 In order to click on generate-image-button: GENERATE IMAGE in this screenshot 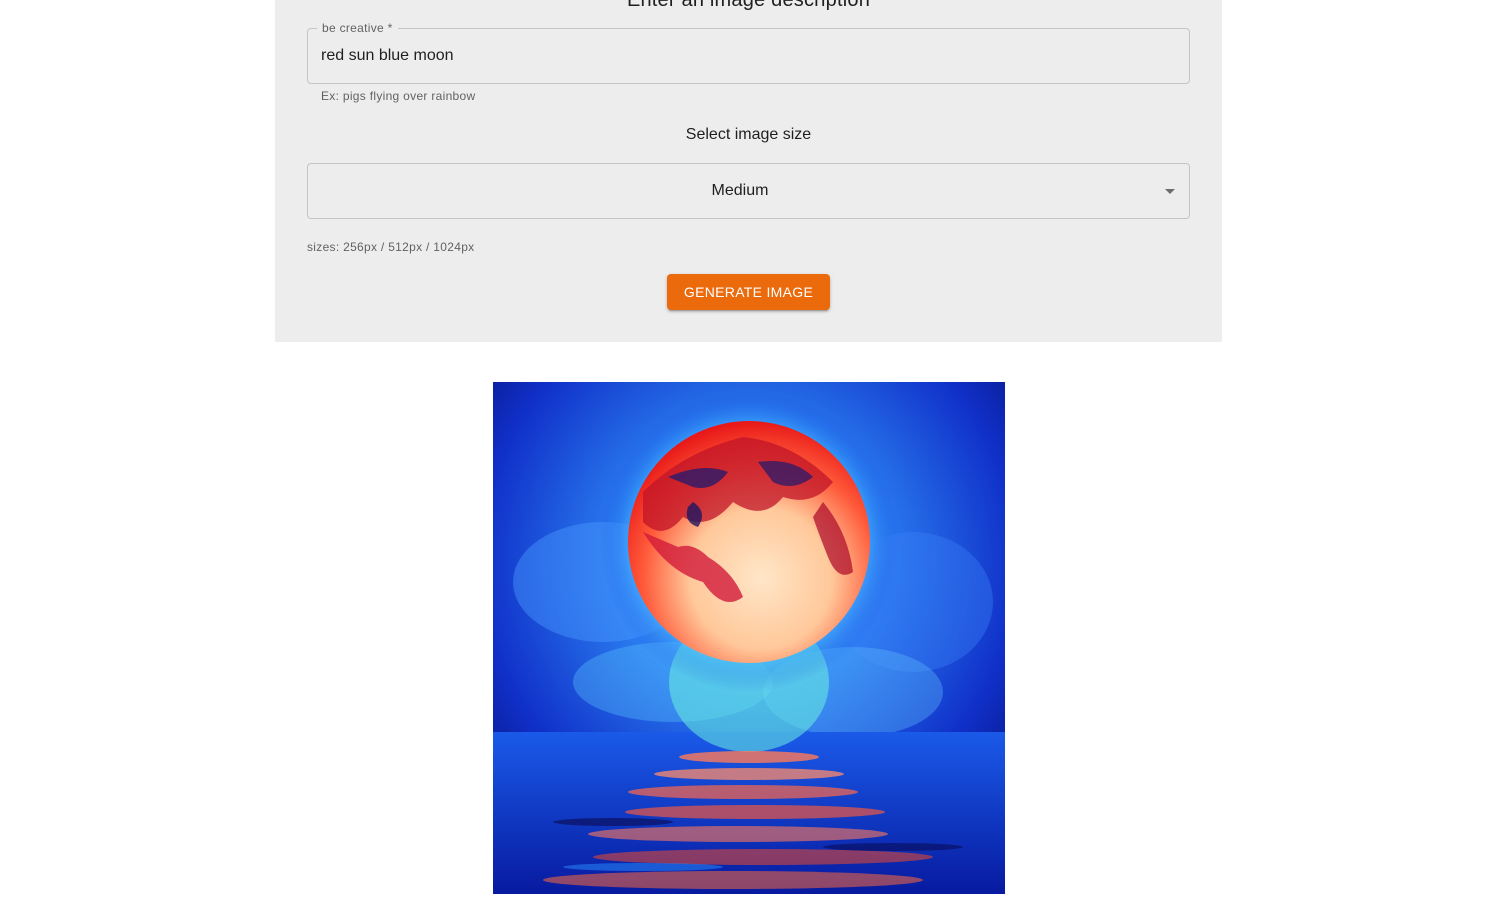, I will do `click(748, 292)`.